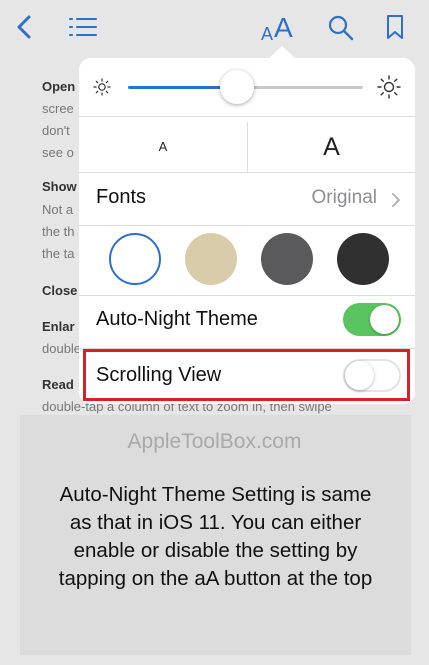  I want to click on theme-sepia-swatch, so click(211, 259).